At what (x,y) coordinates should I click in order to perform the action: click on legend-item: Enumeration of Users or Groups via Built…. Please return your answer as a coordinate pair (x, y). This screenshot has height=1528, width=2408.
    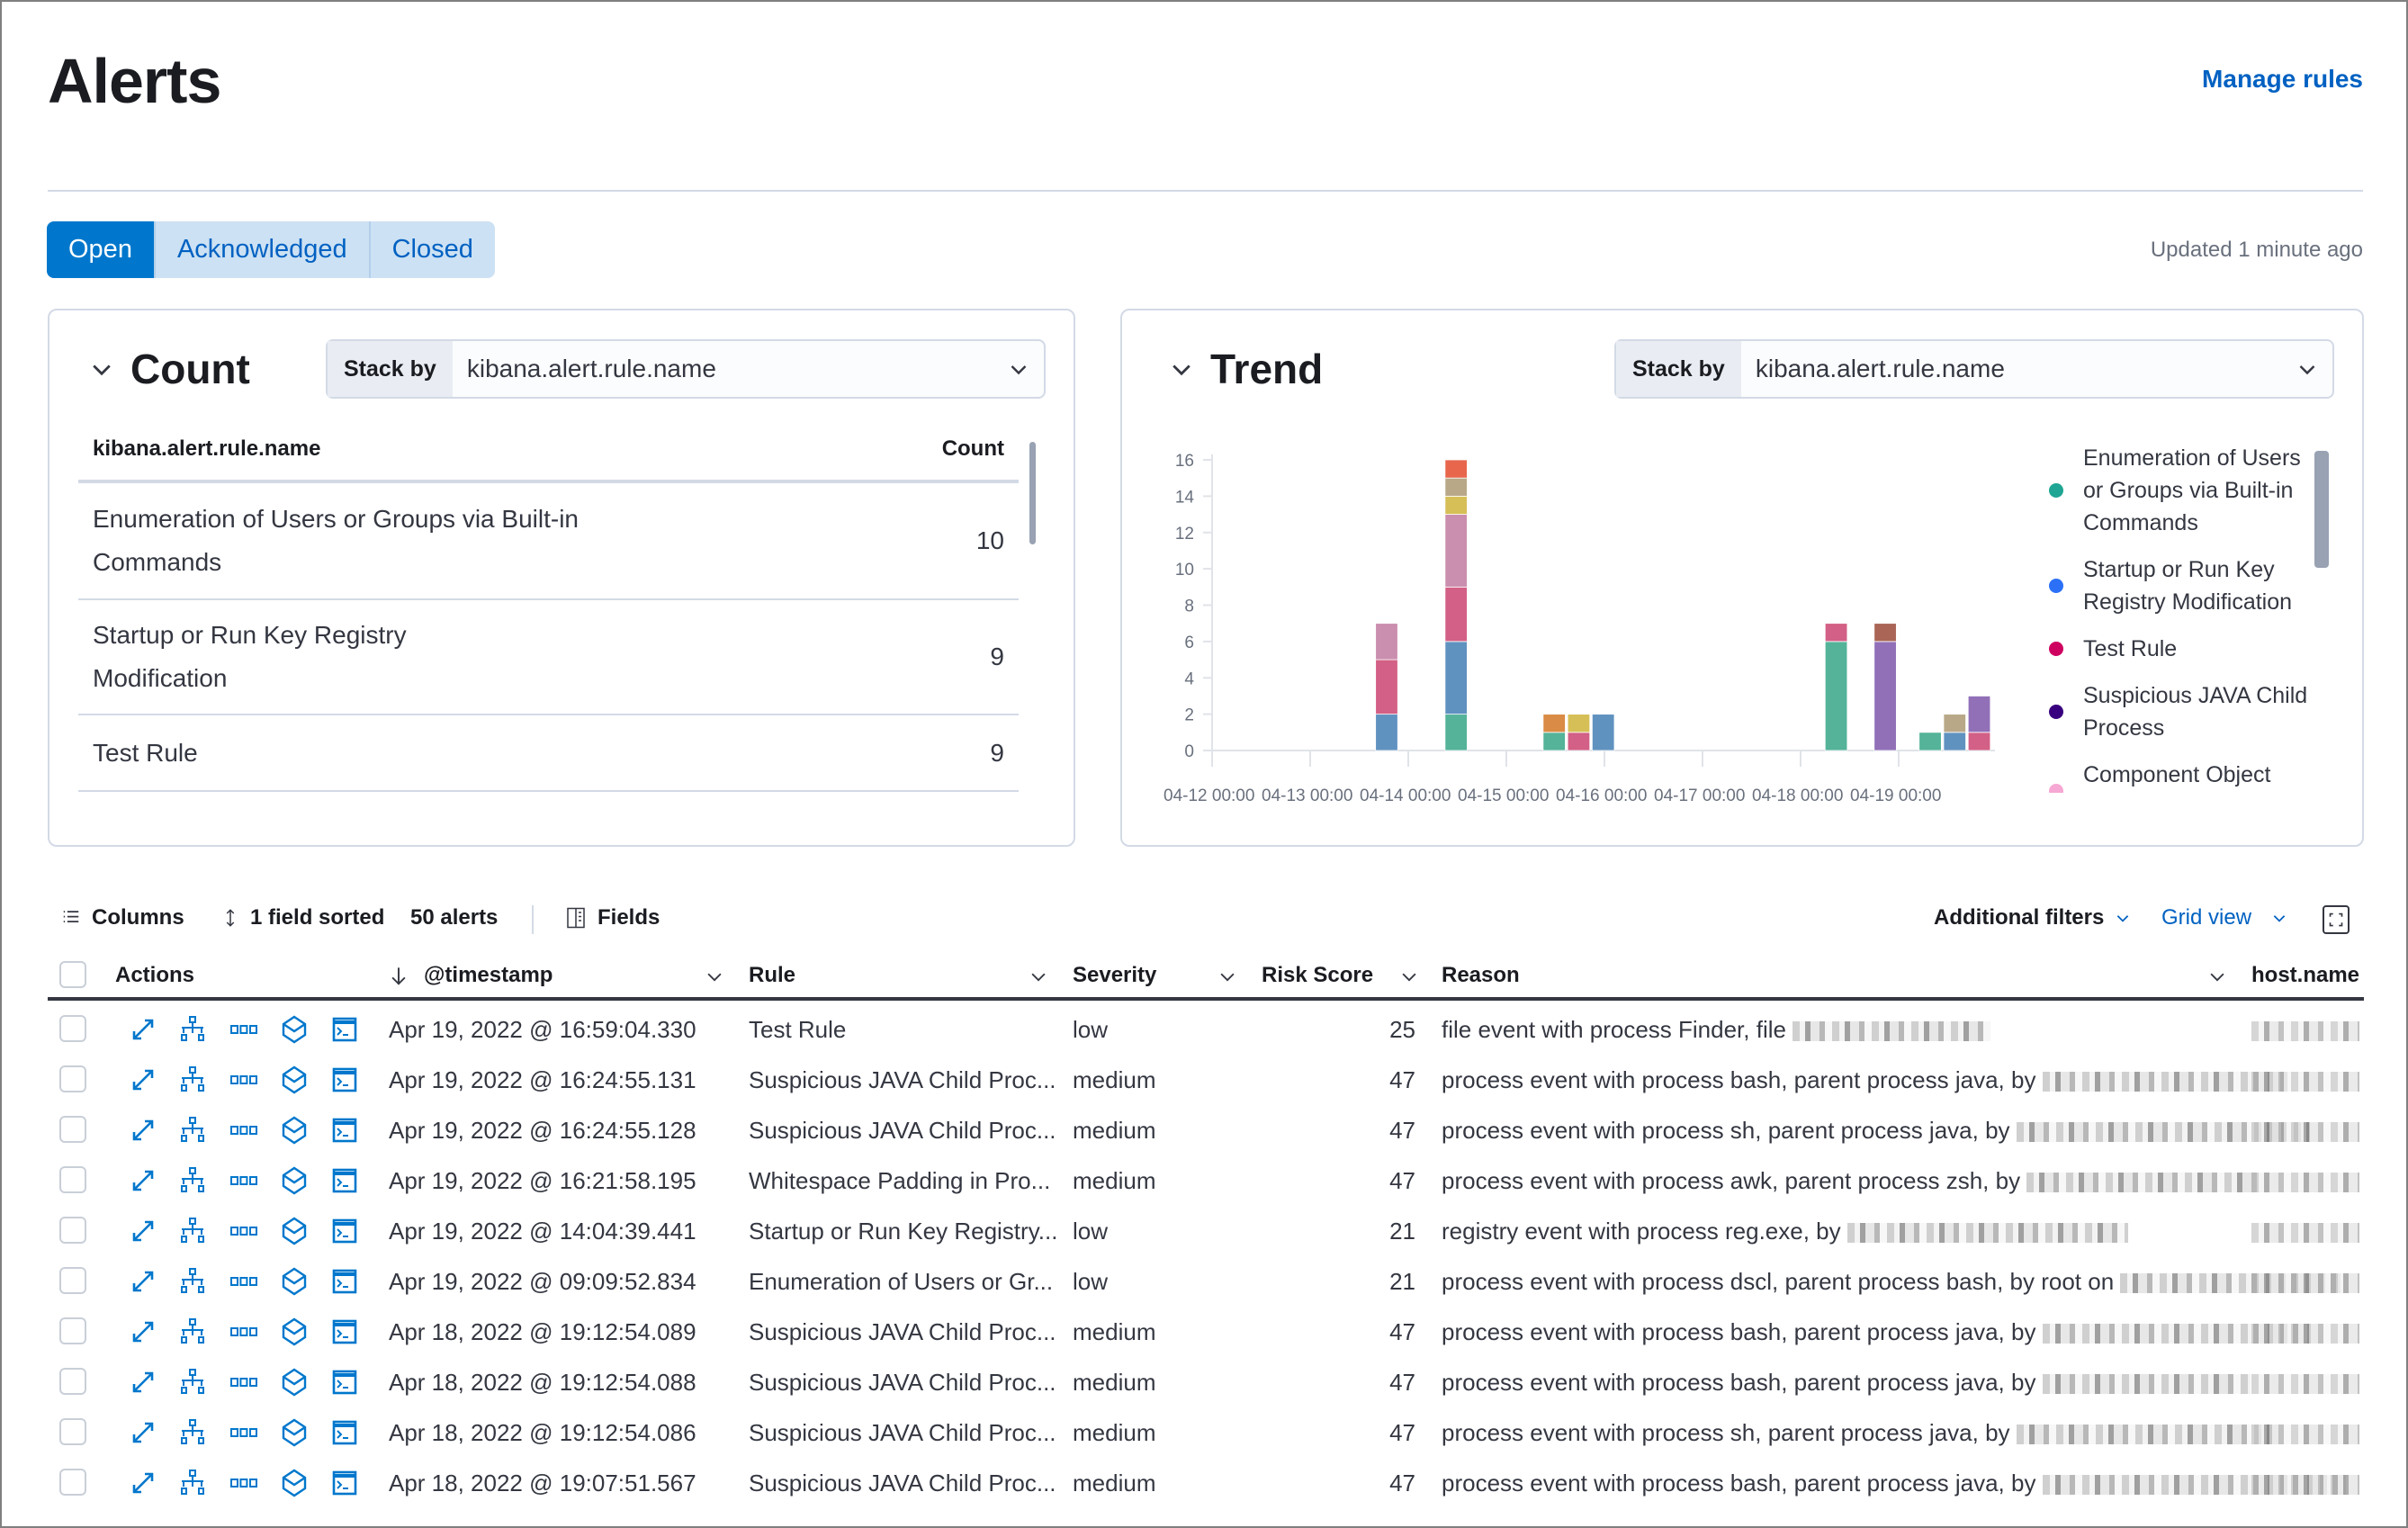
    Looking at the image, I should click on (2184, 490).